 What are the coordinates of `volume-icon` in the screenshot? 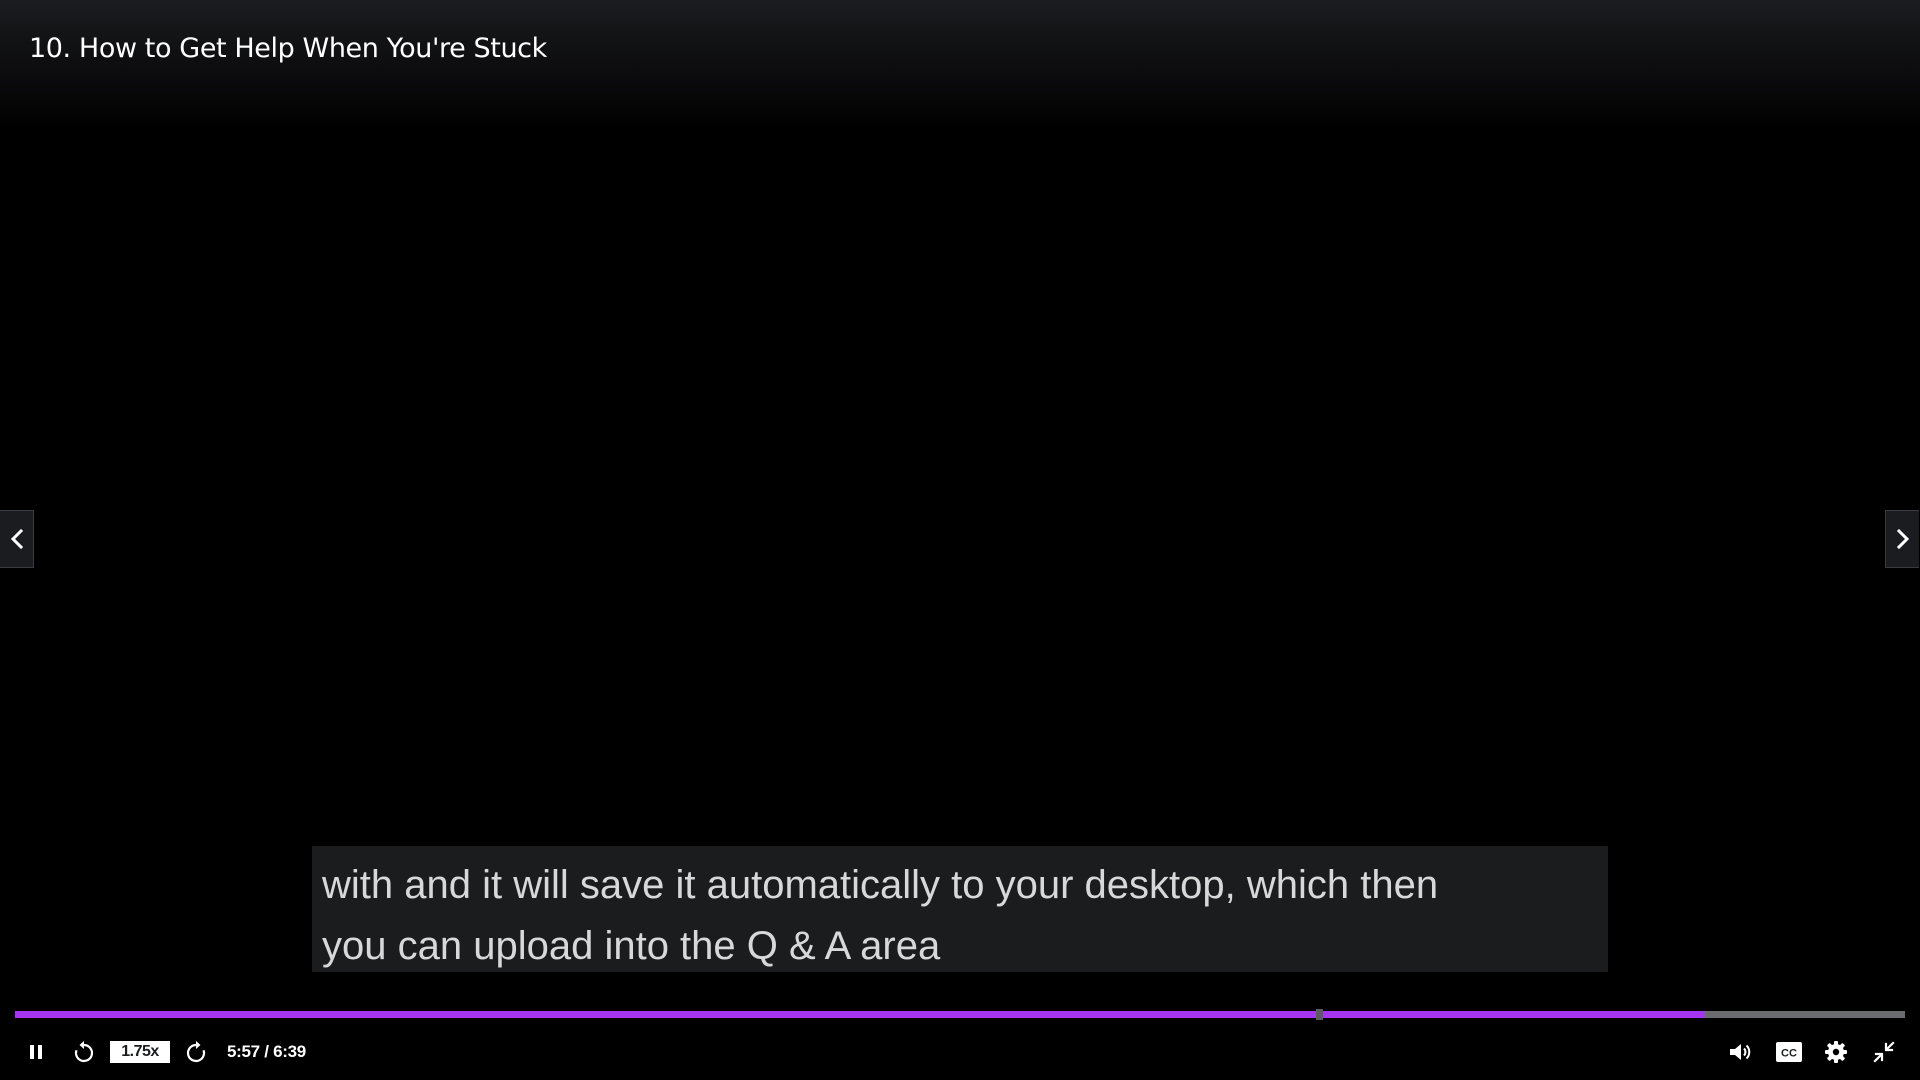 It's located at (1740, 1052).